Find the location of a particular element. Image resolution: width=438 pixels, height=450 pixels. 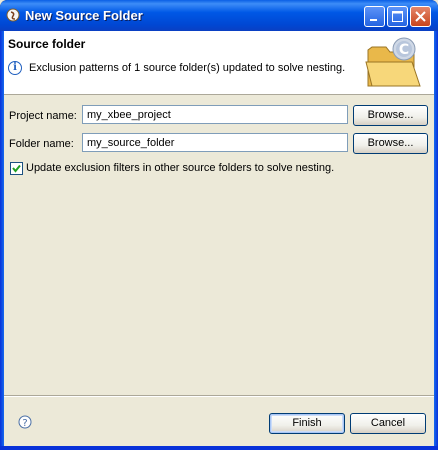

window-title: New Source Folder is located at coordinates (84, 15).